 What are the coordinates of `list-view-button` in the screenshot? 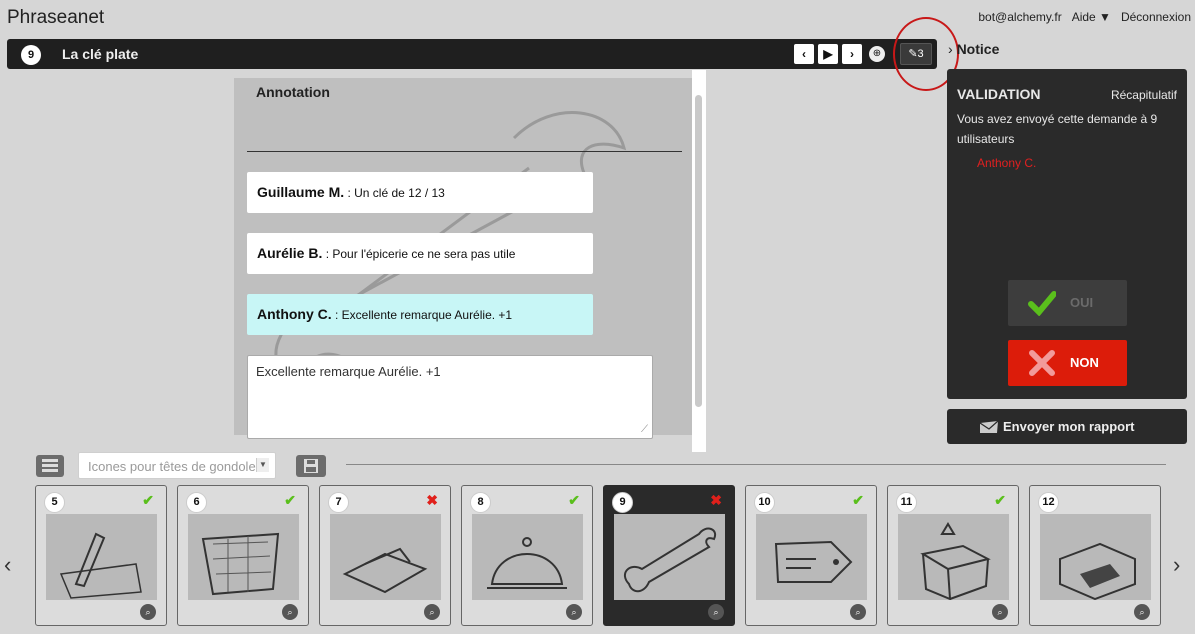 It's located at (50, 466).